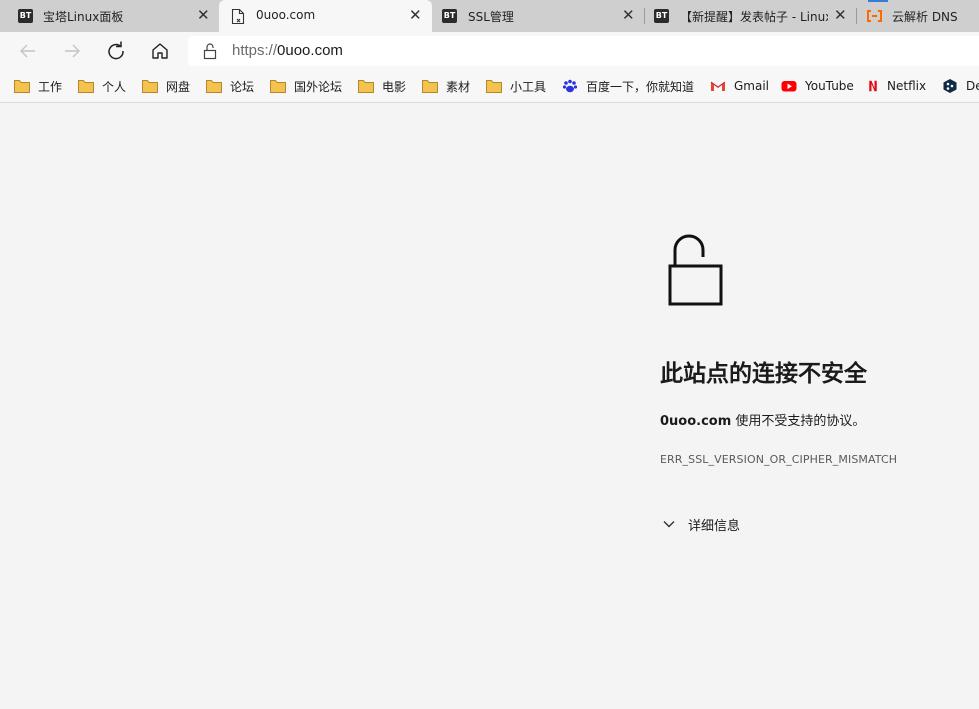 The width and height of the screenshot is (979, 709). I want to click on error-host: 0uoo.com, so click(696, 421).